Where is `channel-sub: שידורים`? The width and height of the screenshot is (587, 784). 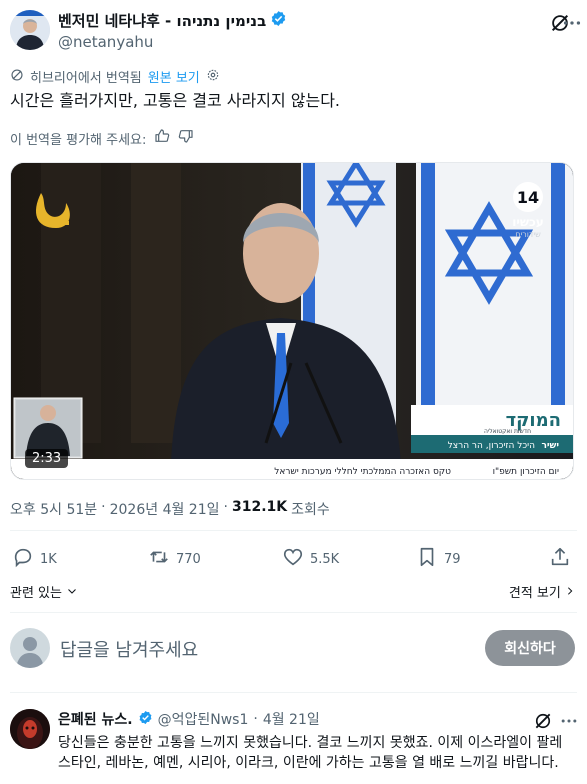
channel-sub: שידורים is located at coordinates (528, 234).